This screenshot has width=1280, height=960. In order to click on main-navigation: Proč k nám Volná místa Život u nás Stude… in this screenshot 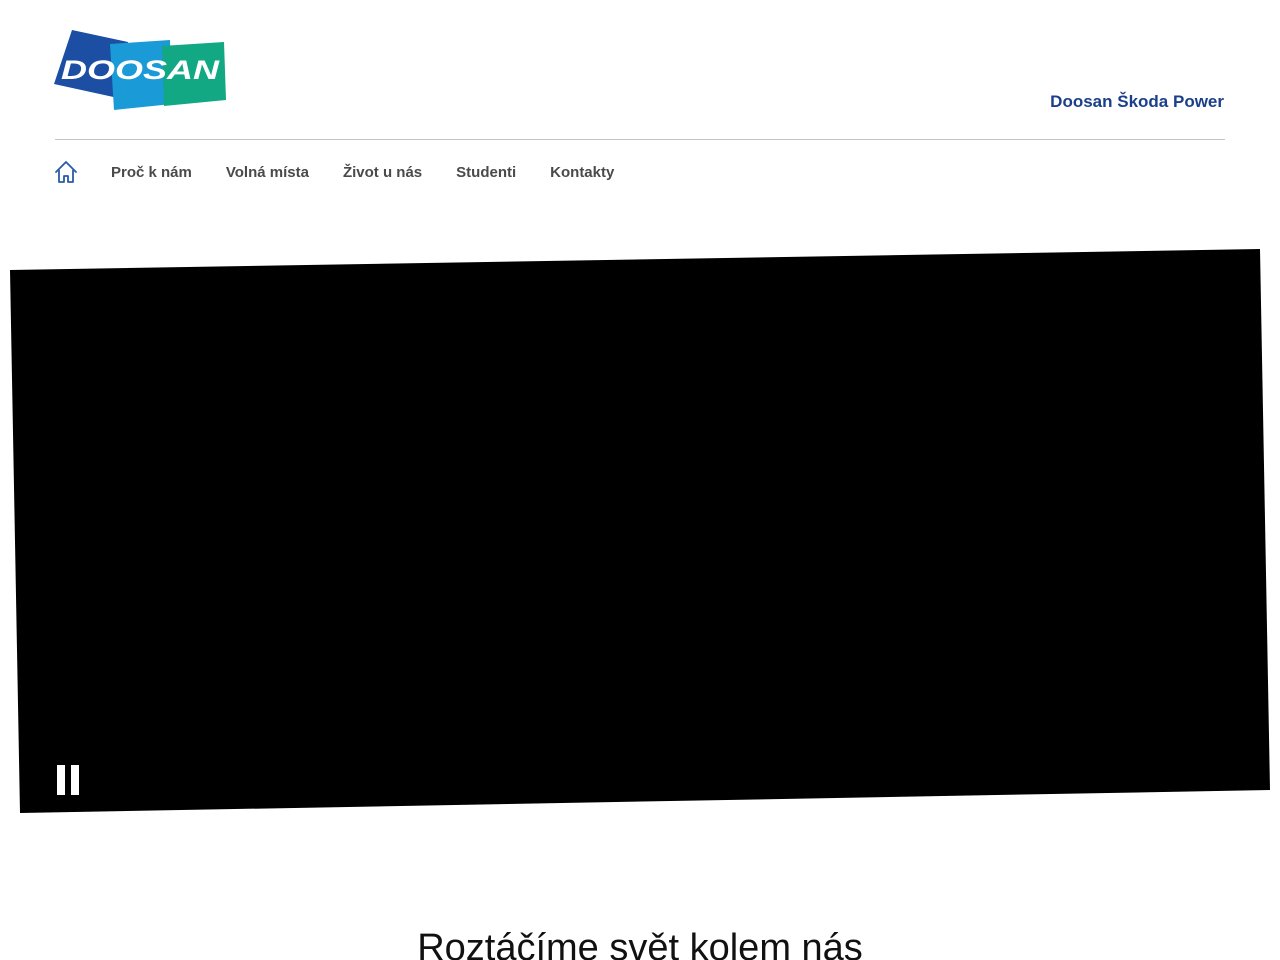, I will do `click(351, 172)`.